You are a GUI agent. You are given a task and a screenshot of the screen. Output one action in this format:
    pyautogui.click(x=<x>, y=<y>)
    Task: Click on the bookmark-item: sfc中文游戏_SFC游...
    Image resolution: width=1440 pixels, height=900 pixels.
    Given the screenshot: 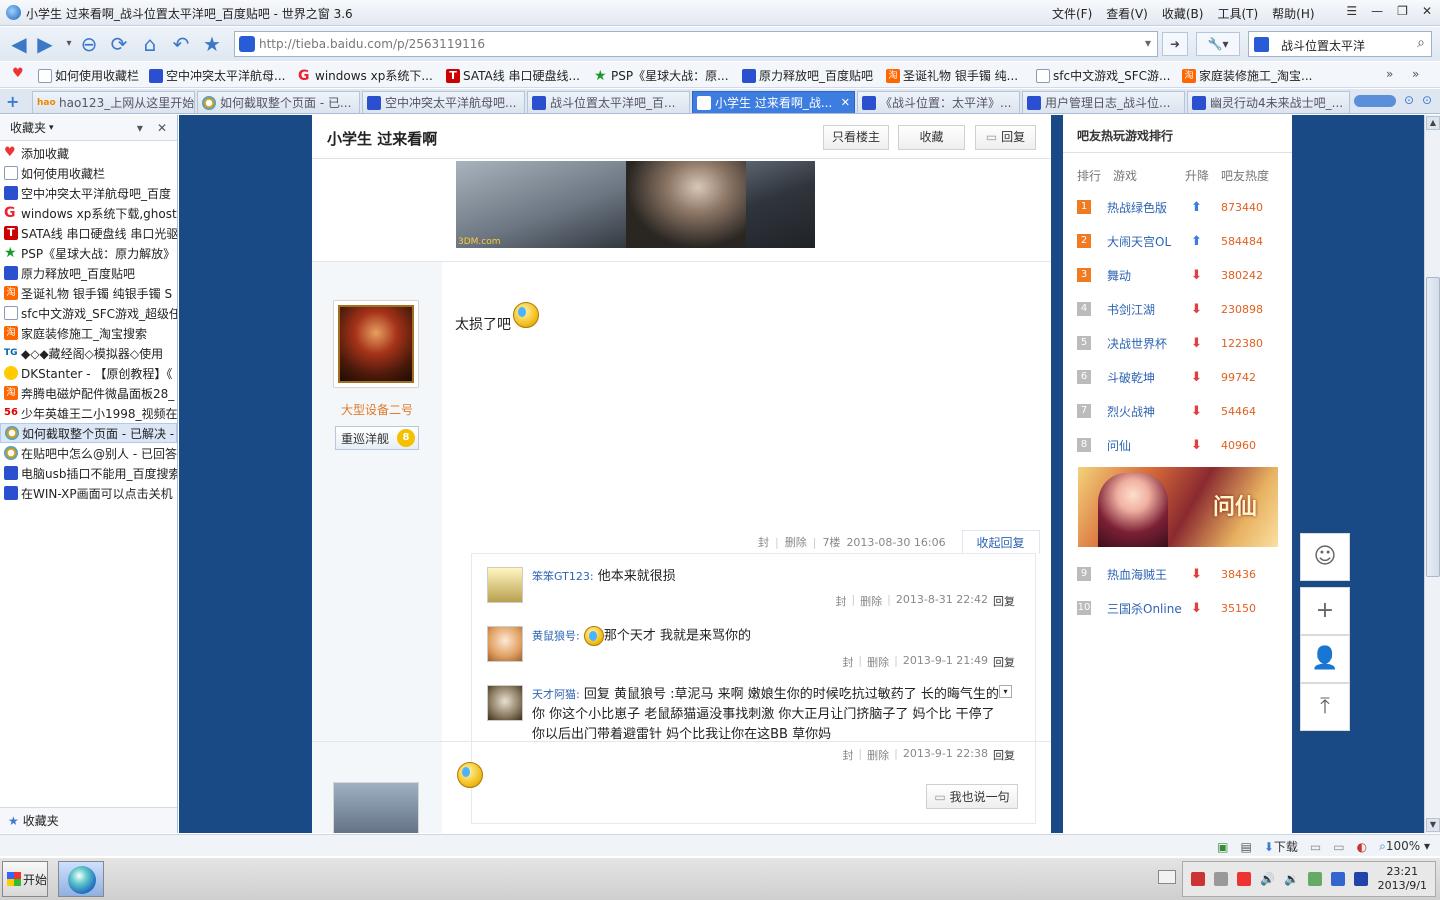 What is the action you would take?
    pyautogui.click(x=1103, y=75)
    